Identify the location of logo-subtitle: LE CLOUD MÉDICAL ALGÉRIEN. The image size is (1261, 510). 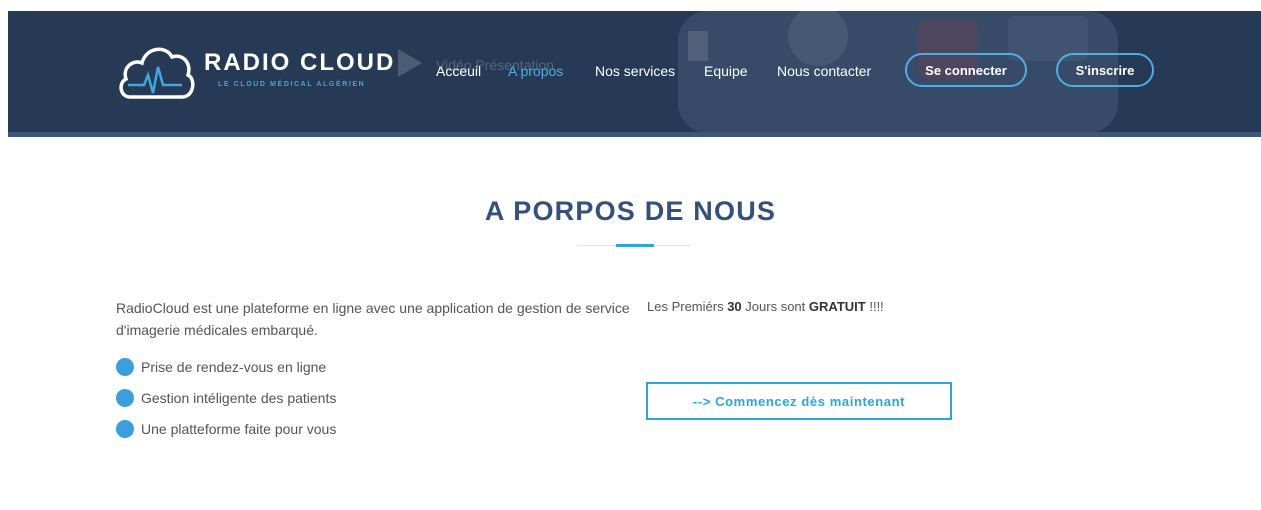
(292, 84).